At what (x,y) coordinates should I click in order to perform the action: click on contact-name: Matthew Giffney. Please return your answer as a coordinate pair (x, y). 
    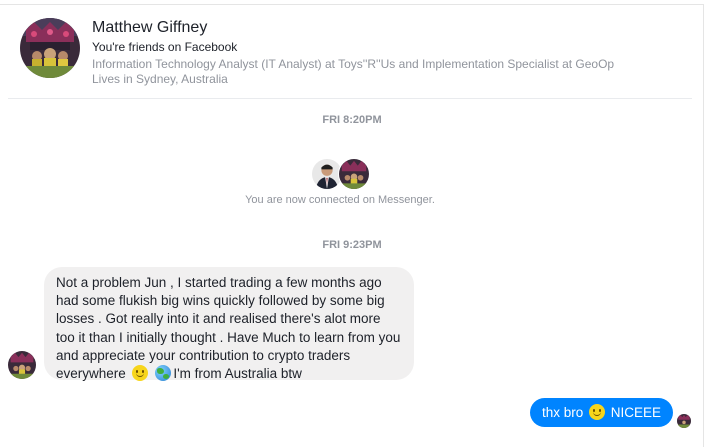
    Looking at the image, I should click on (149, 28).